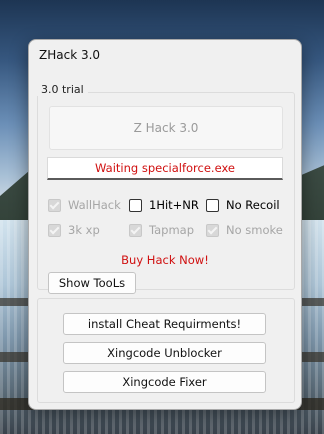 The image size is (324, 434). I want to click on wallhack-checkbox: WallHack, so click(84, 205).